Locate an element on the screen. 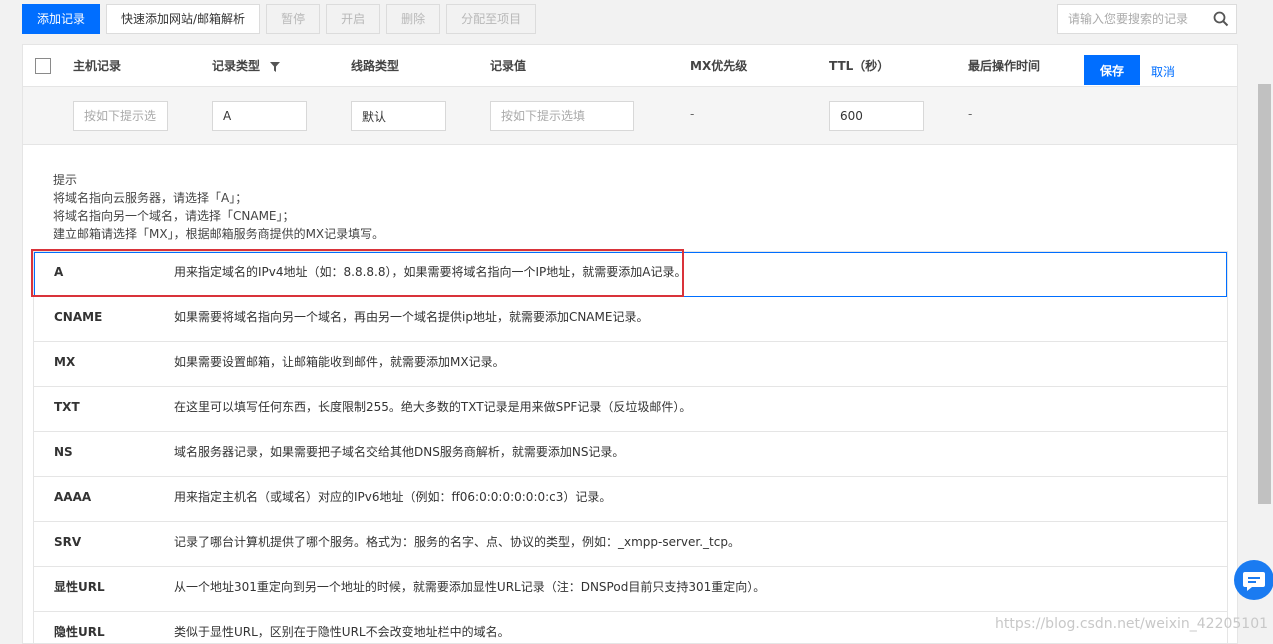 The width and height of the screenshot is (1273, 644). header-type: 记录类型 is located at coordinates (246, 66).